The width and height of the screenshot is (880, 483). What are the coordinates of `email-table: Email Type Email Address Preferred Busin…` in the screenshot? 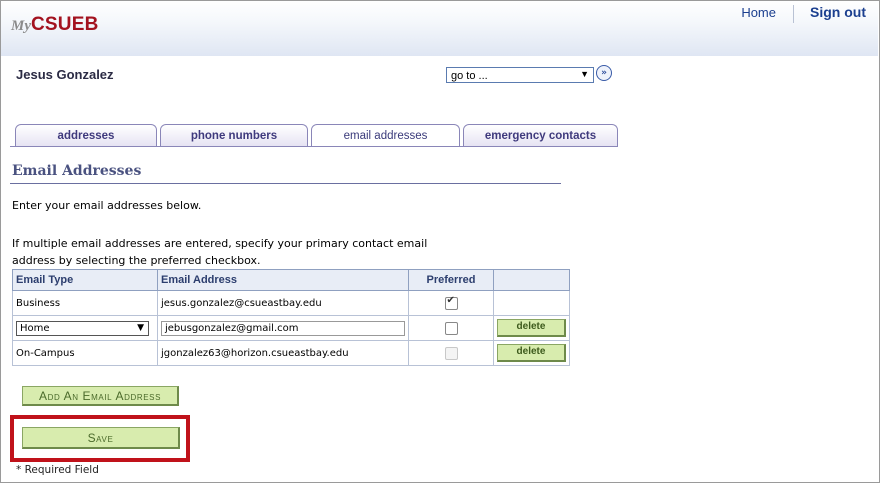 It's located at (291, 317).